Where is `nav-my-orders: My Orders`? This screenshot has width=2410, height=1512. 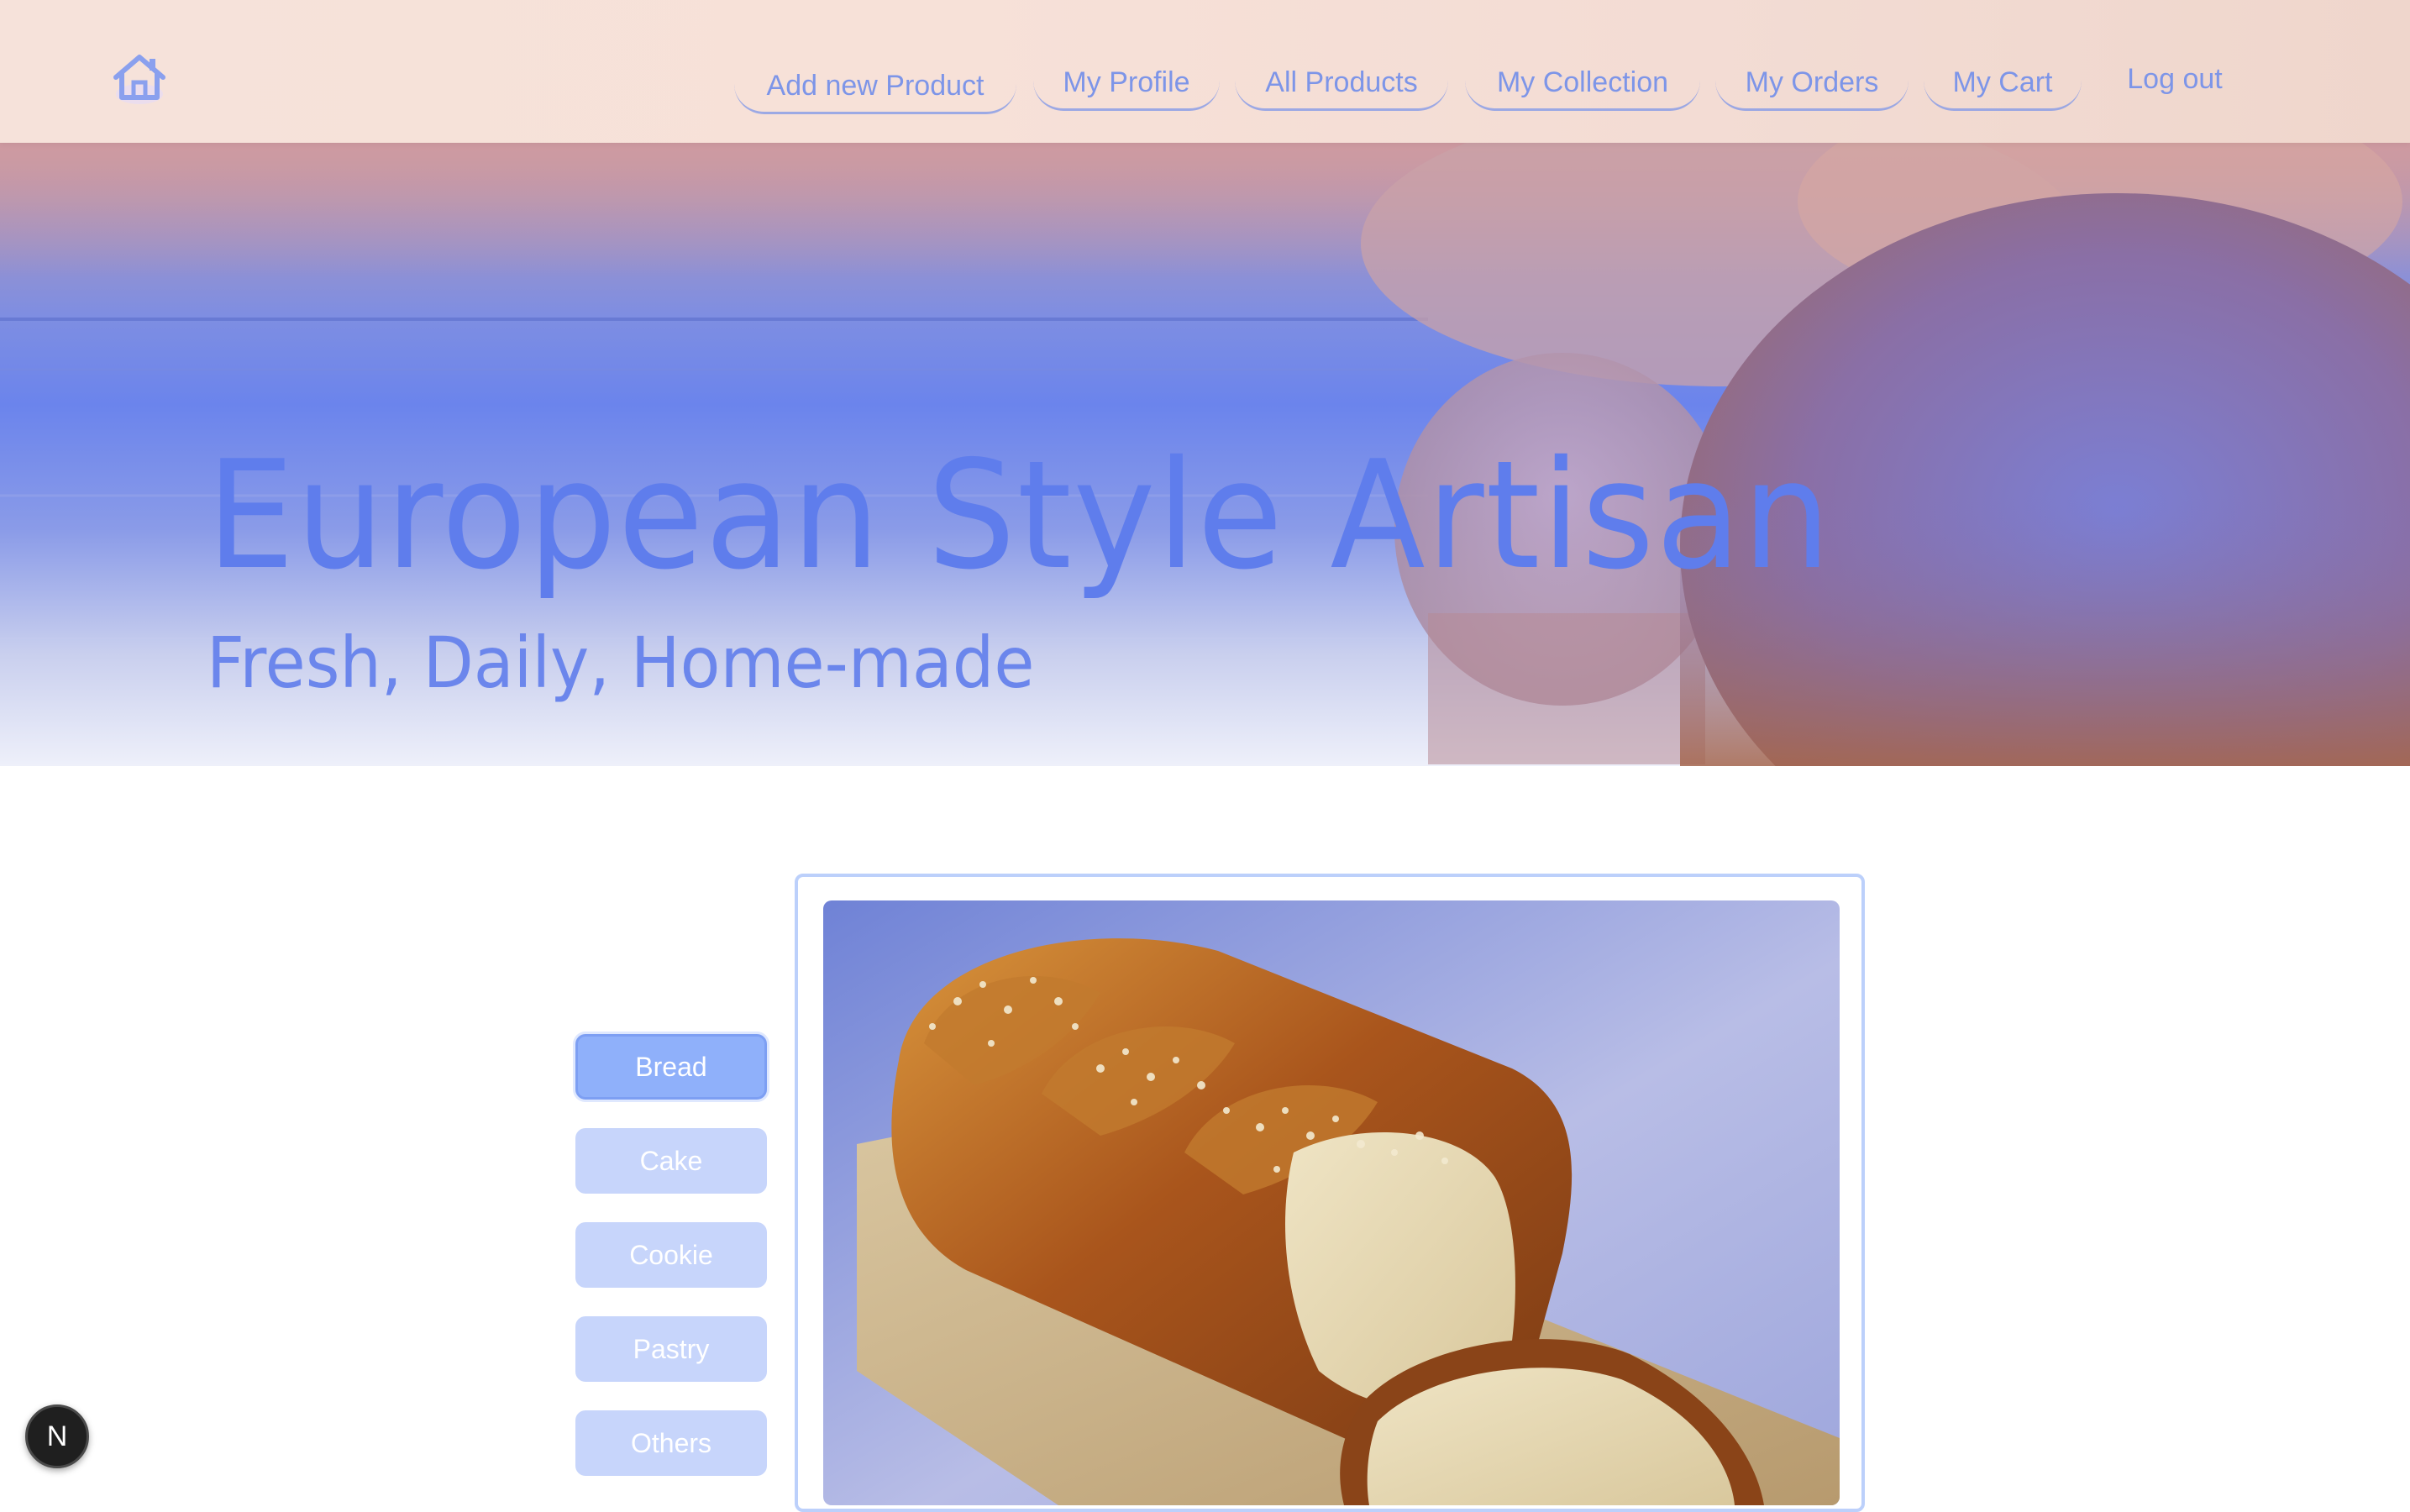
nav-my-orders: My Orders is located at coordinates (1812, 85).